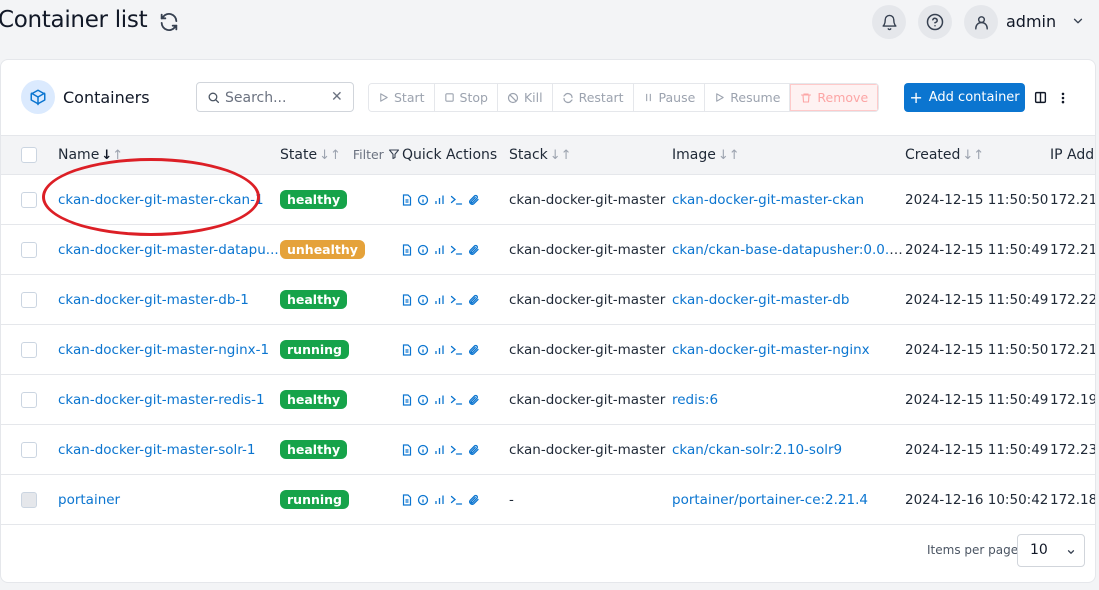  Describe the element at coordinates (29, 155) in the screenshot. I see `select-all-checkbox` at that location.